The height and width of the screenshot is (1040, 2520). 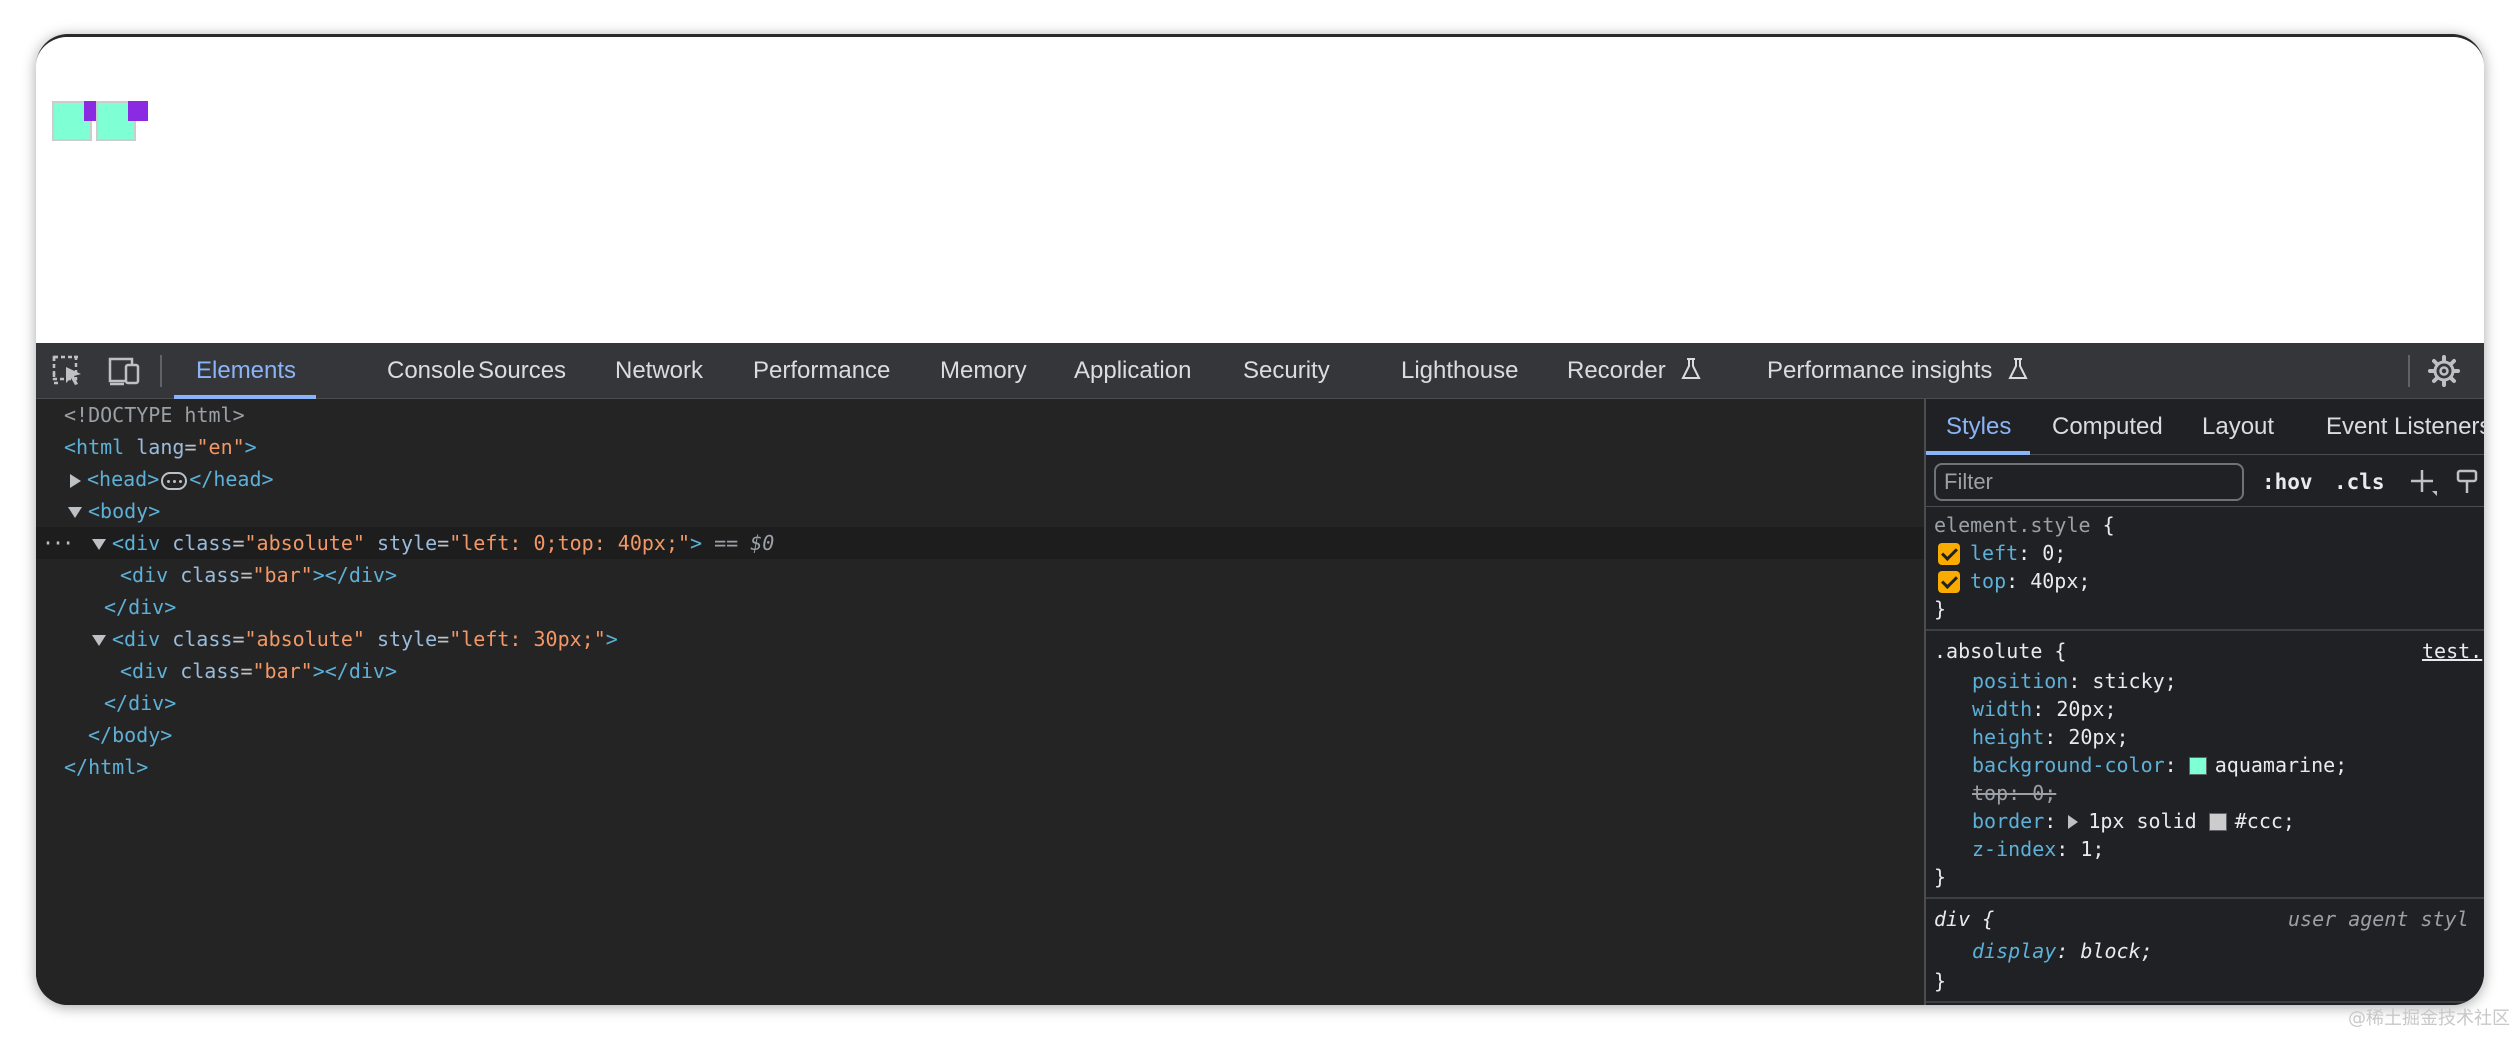 I want to click on expand-triangle-icon, so click(x=75, y=480).